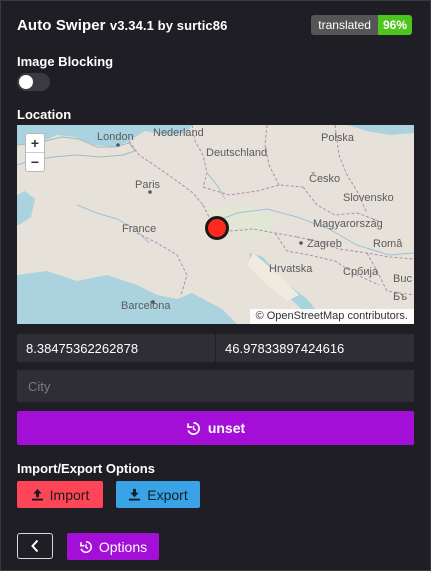  Describe the element at coordinates (44, 114) in the screenshot. I see `location-label: Location` at that location.